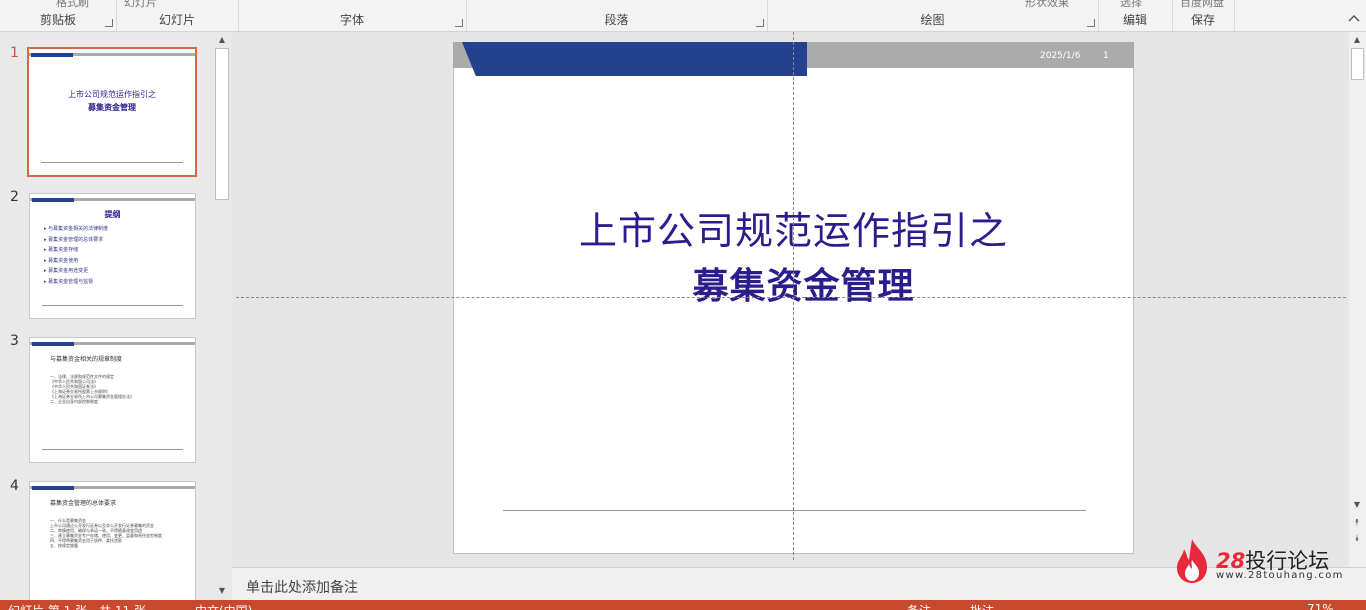  Describe the element at coordinates (616, 20) in the screenshot. I see `ribbon-group-label-paragraph: 段落` at that location.